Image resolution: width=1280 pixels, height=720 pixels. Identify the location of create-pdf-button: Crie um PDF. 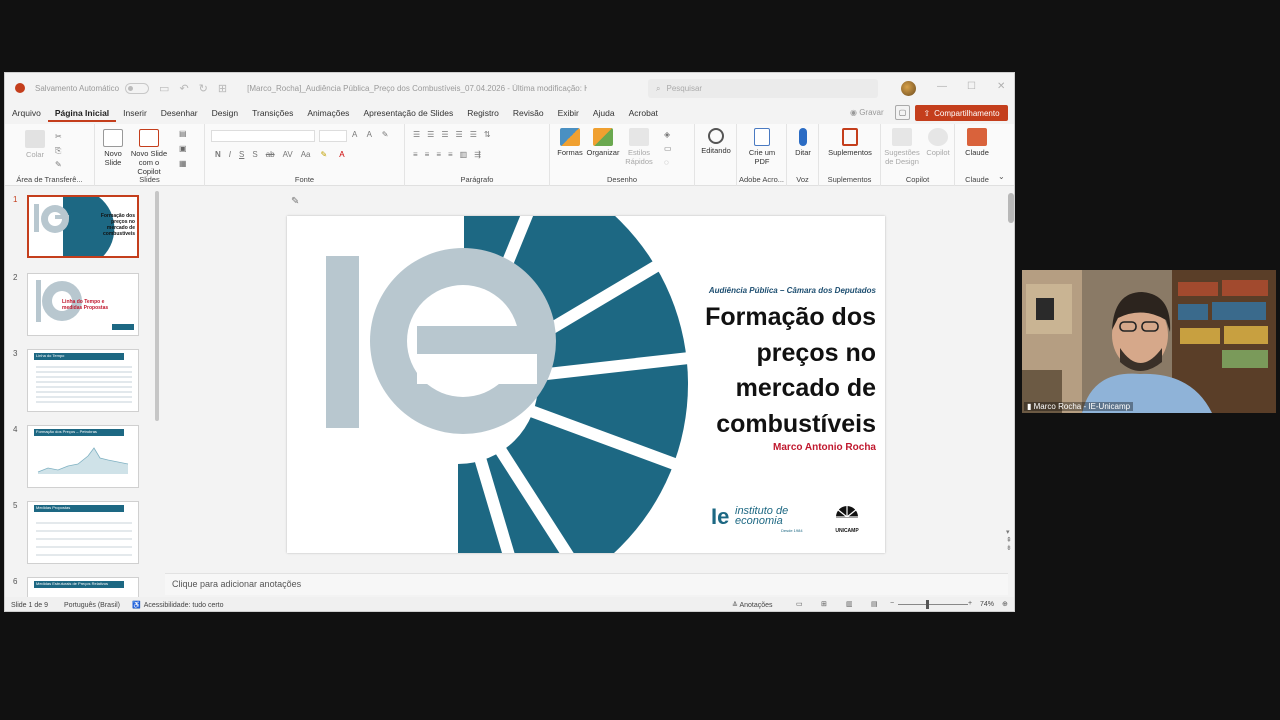
(762, 147).